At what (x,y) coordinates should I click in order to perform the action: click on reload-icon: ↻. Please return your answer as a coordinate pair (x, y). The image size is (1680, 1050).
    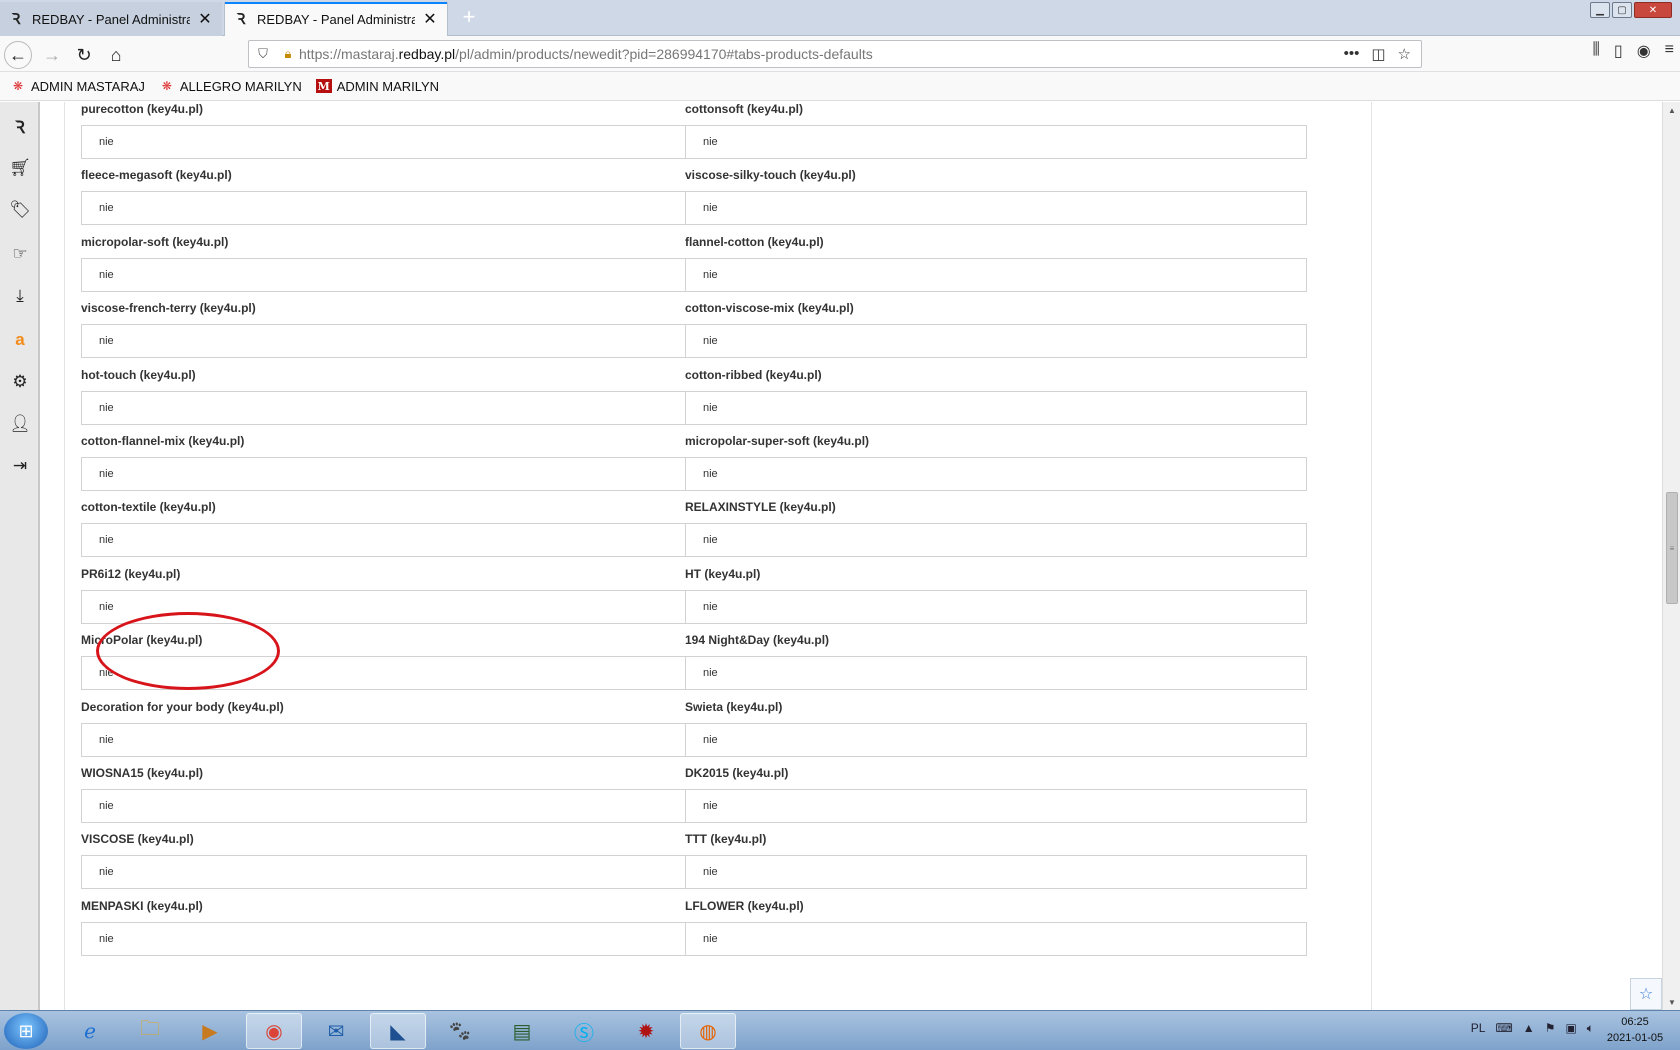
    Looking at the image, I should click on (84, 55).